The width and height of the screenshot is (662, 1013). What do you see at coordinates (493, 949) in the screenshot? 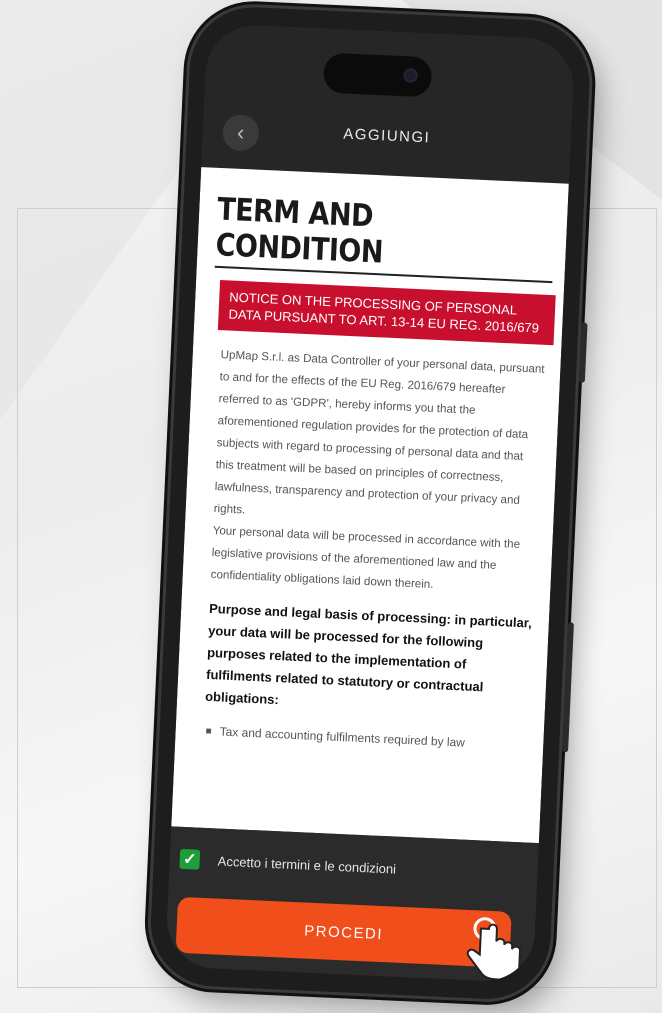
I see `tap-hand-icon` at bounding box center [493, 949].